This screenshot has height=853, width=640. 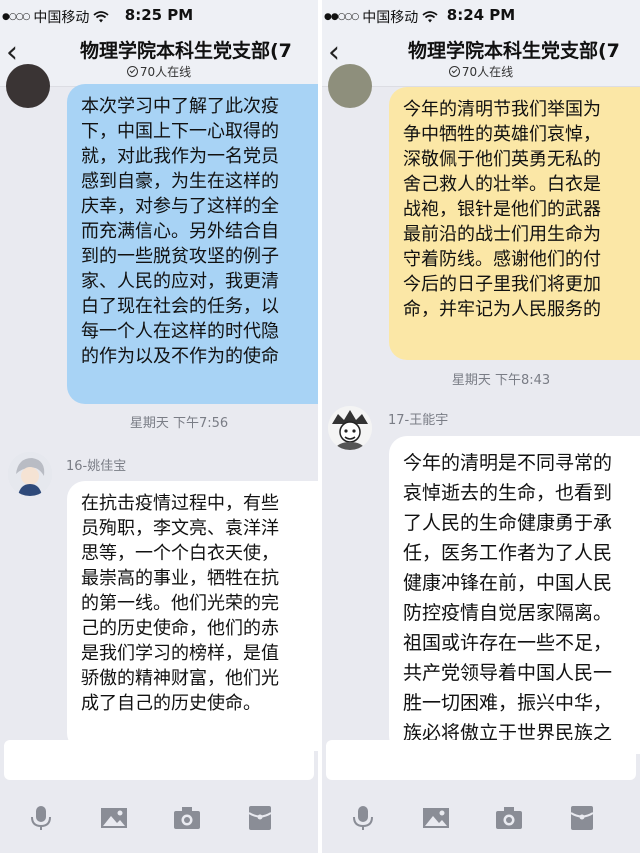 What do you see at coordinates (180, 256) in the screenshot?
I see `message-line: 到的一些脱贫攻坚的例子` at bounding box center [180, 256].